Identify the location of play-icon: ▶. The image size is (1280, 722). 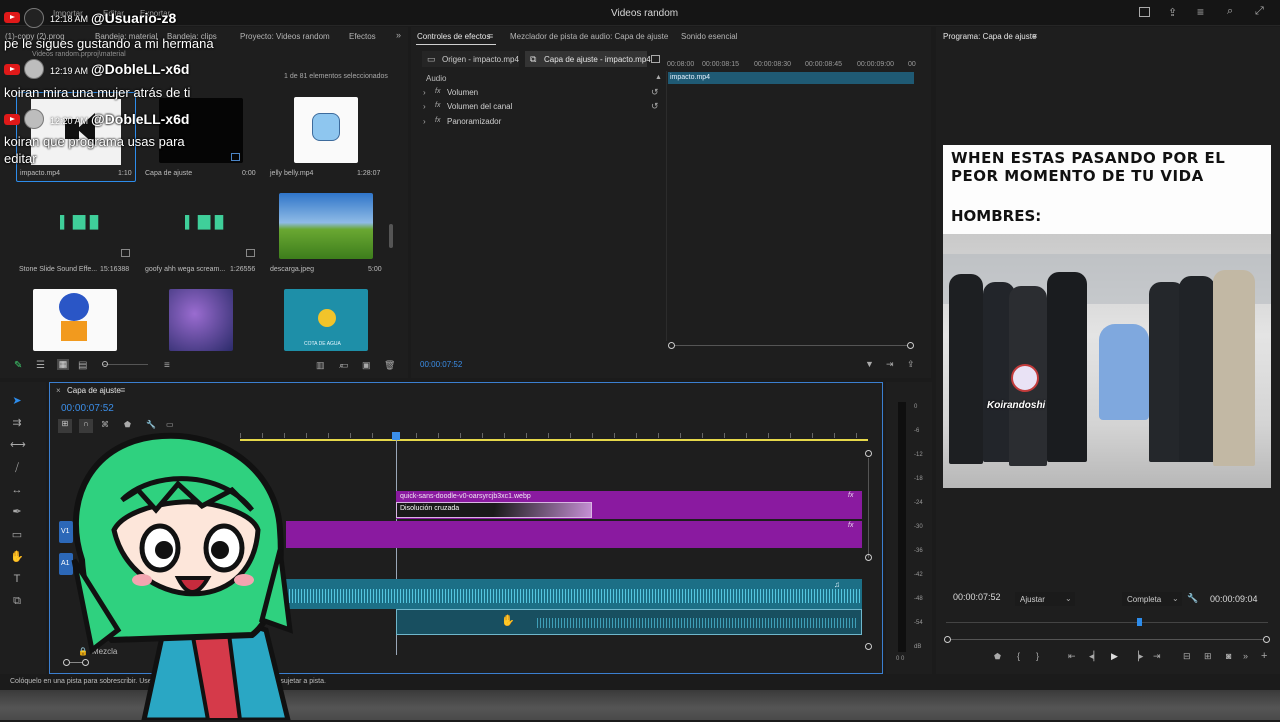
(1117, 657).